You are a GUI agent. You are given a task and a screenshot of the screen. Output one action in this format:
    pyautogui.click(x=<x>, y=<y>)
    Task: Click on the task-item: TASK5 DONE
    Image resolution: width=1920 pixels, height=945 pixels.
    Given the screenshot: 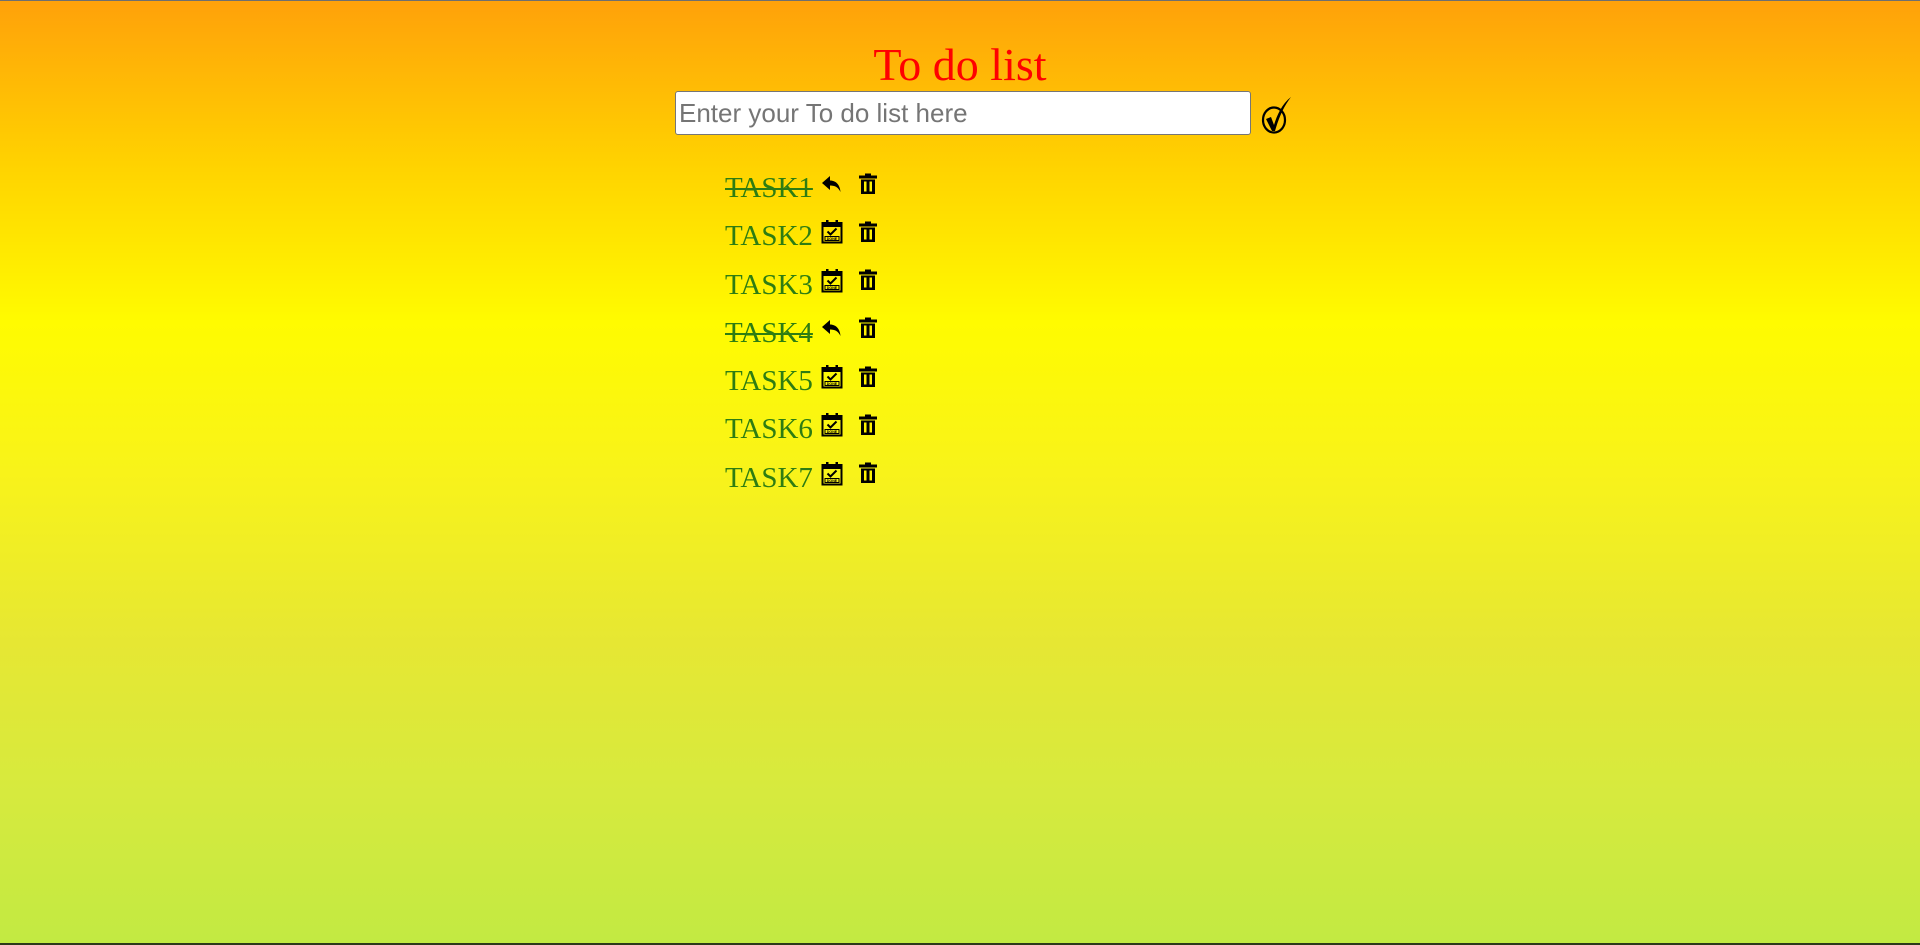 What is the action you would take?
    pyautogui.click(x=803, y=385)
    